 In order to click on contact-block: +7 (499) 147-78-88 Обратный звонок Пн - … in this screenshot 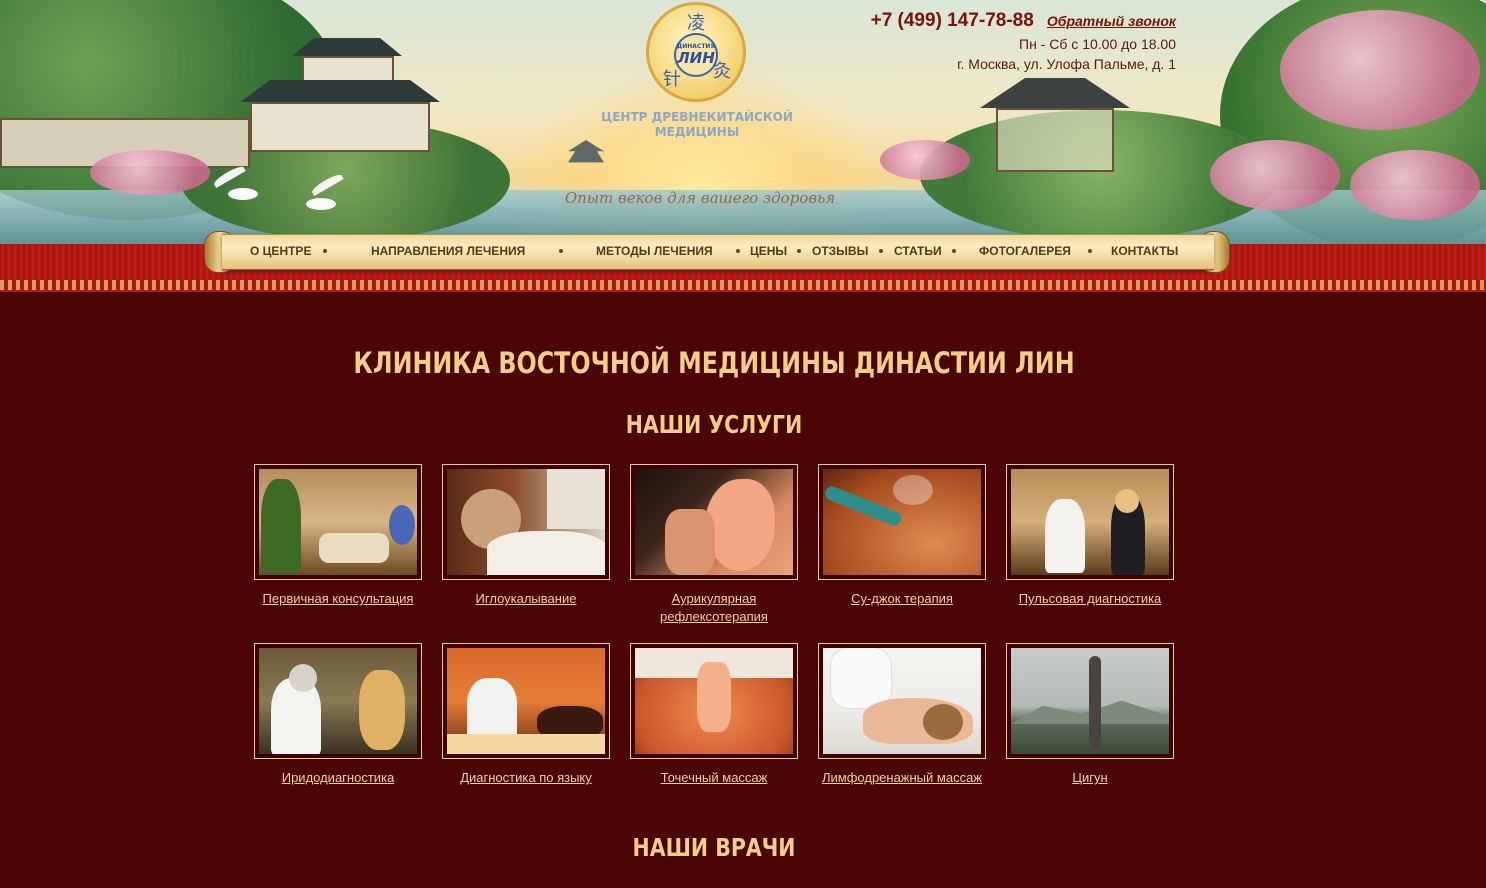, I will do `click(1023, 42)`.